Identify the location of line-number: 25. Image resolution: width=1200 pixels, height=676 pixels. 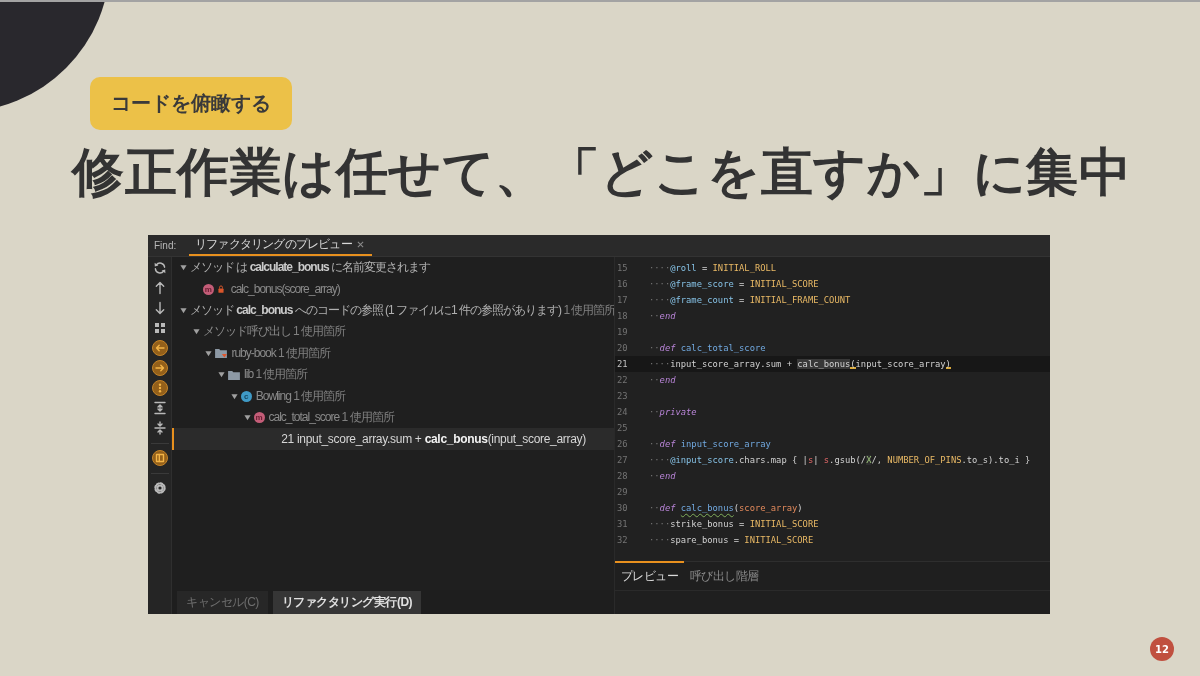
(622, 428).